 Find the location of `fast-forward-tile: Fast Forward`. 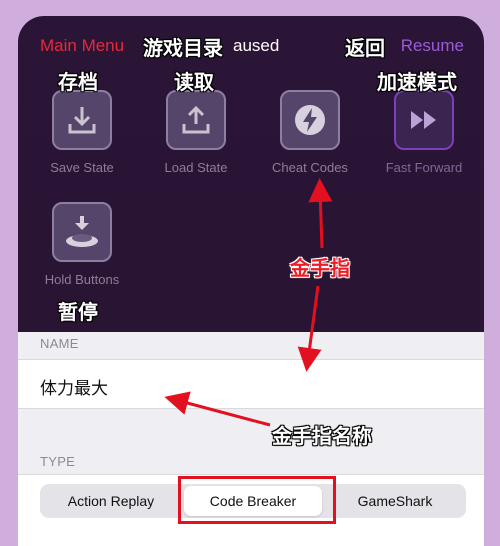

fast-forward-tile: Fast Forward is located at coordinates (424, 132).